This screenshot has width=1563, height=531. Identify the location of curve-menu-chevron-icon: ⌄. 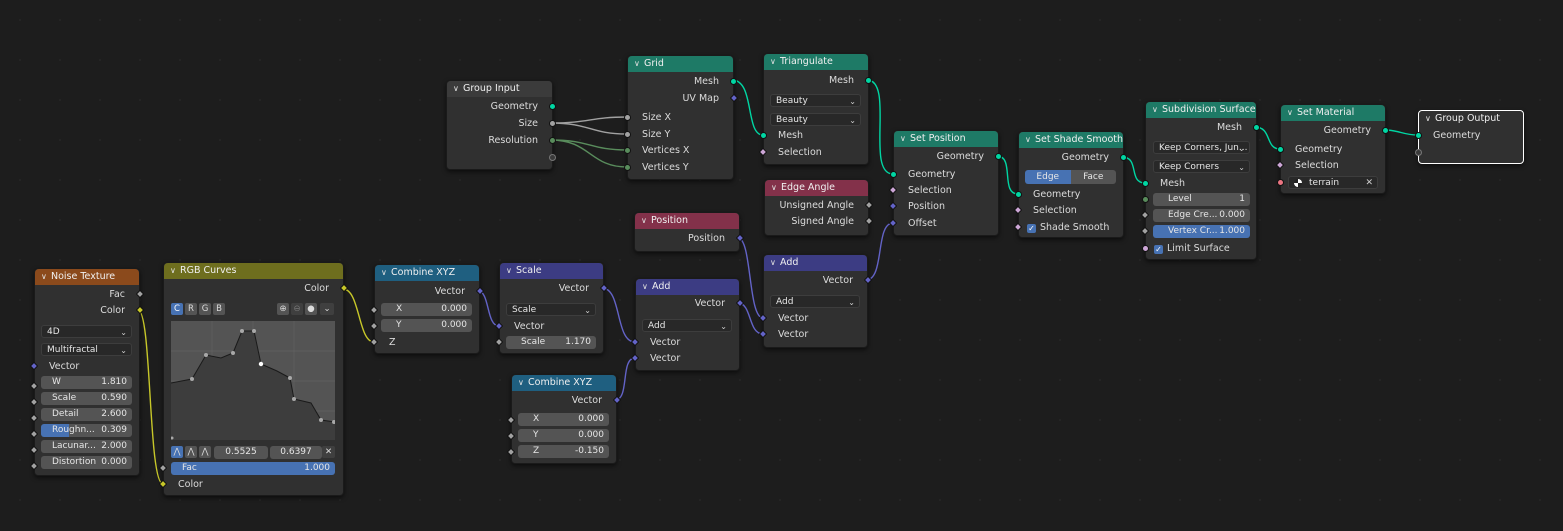
(327, 309).